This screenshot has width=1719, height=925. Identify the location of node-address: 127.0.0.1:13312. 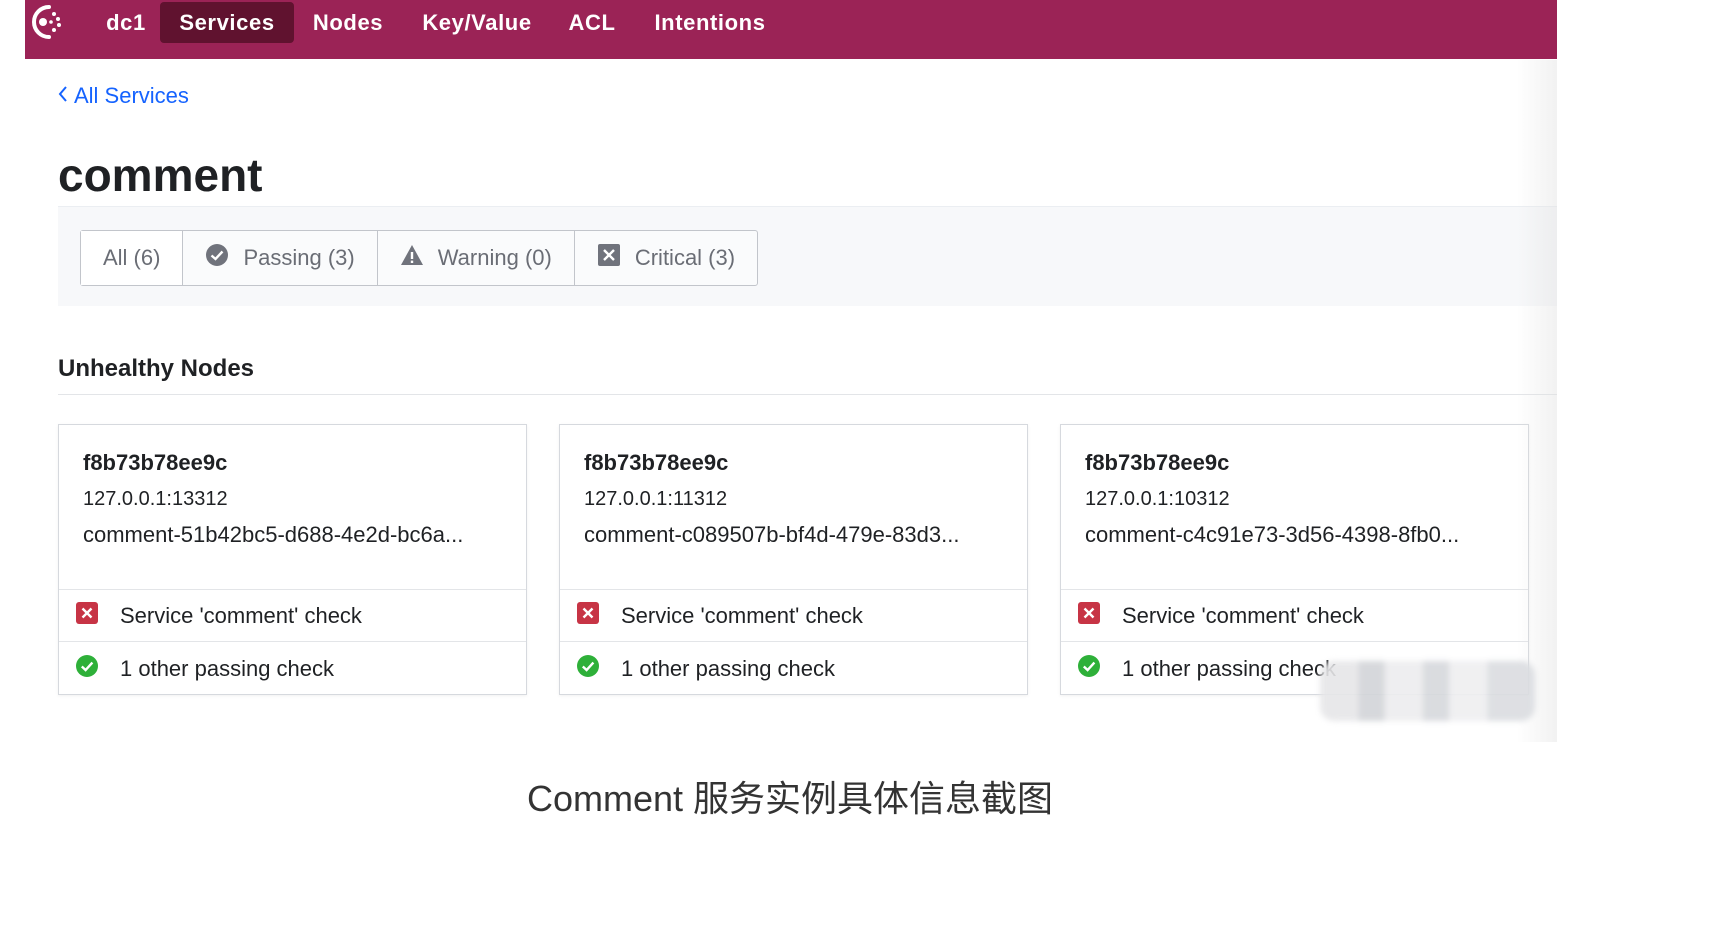
(155, 499).